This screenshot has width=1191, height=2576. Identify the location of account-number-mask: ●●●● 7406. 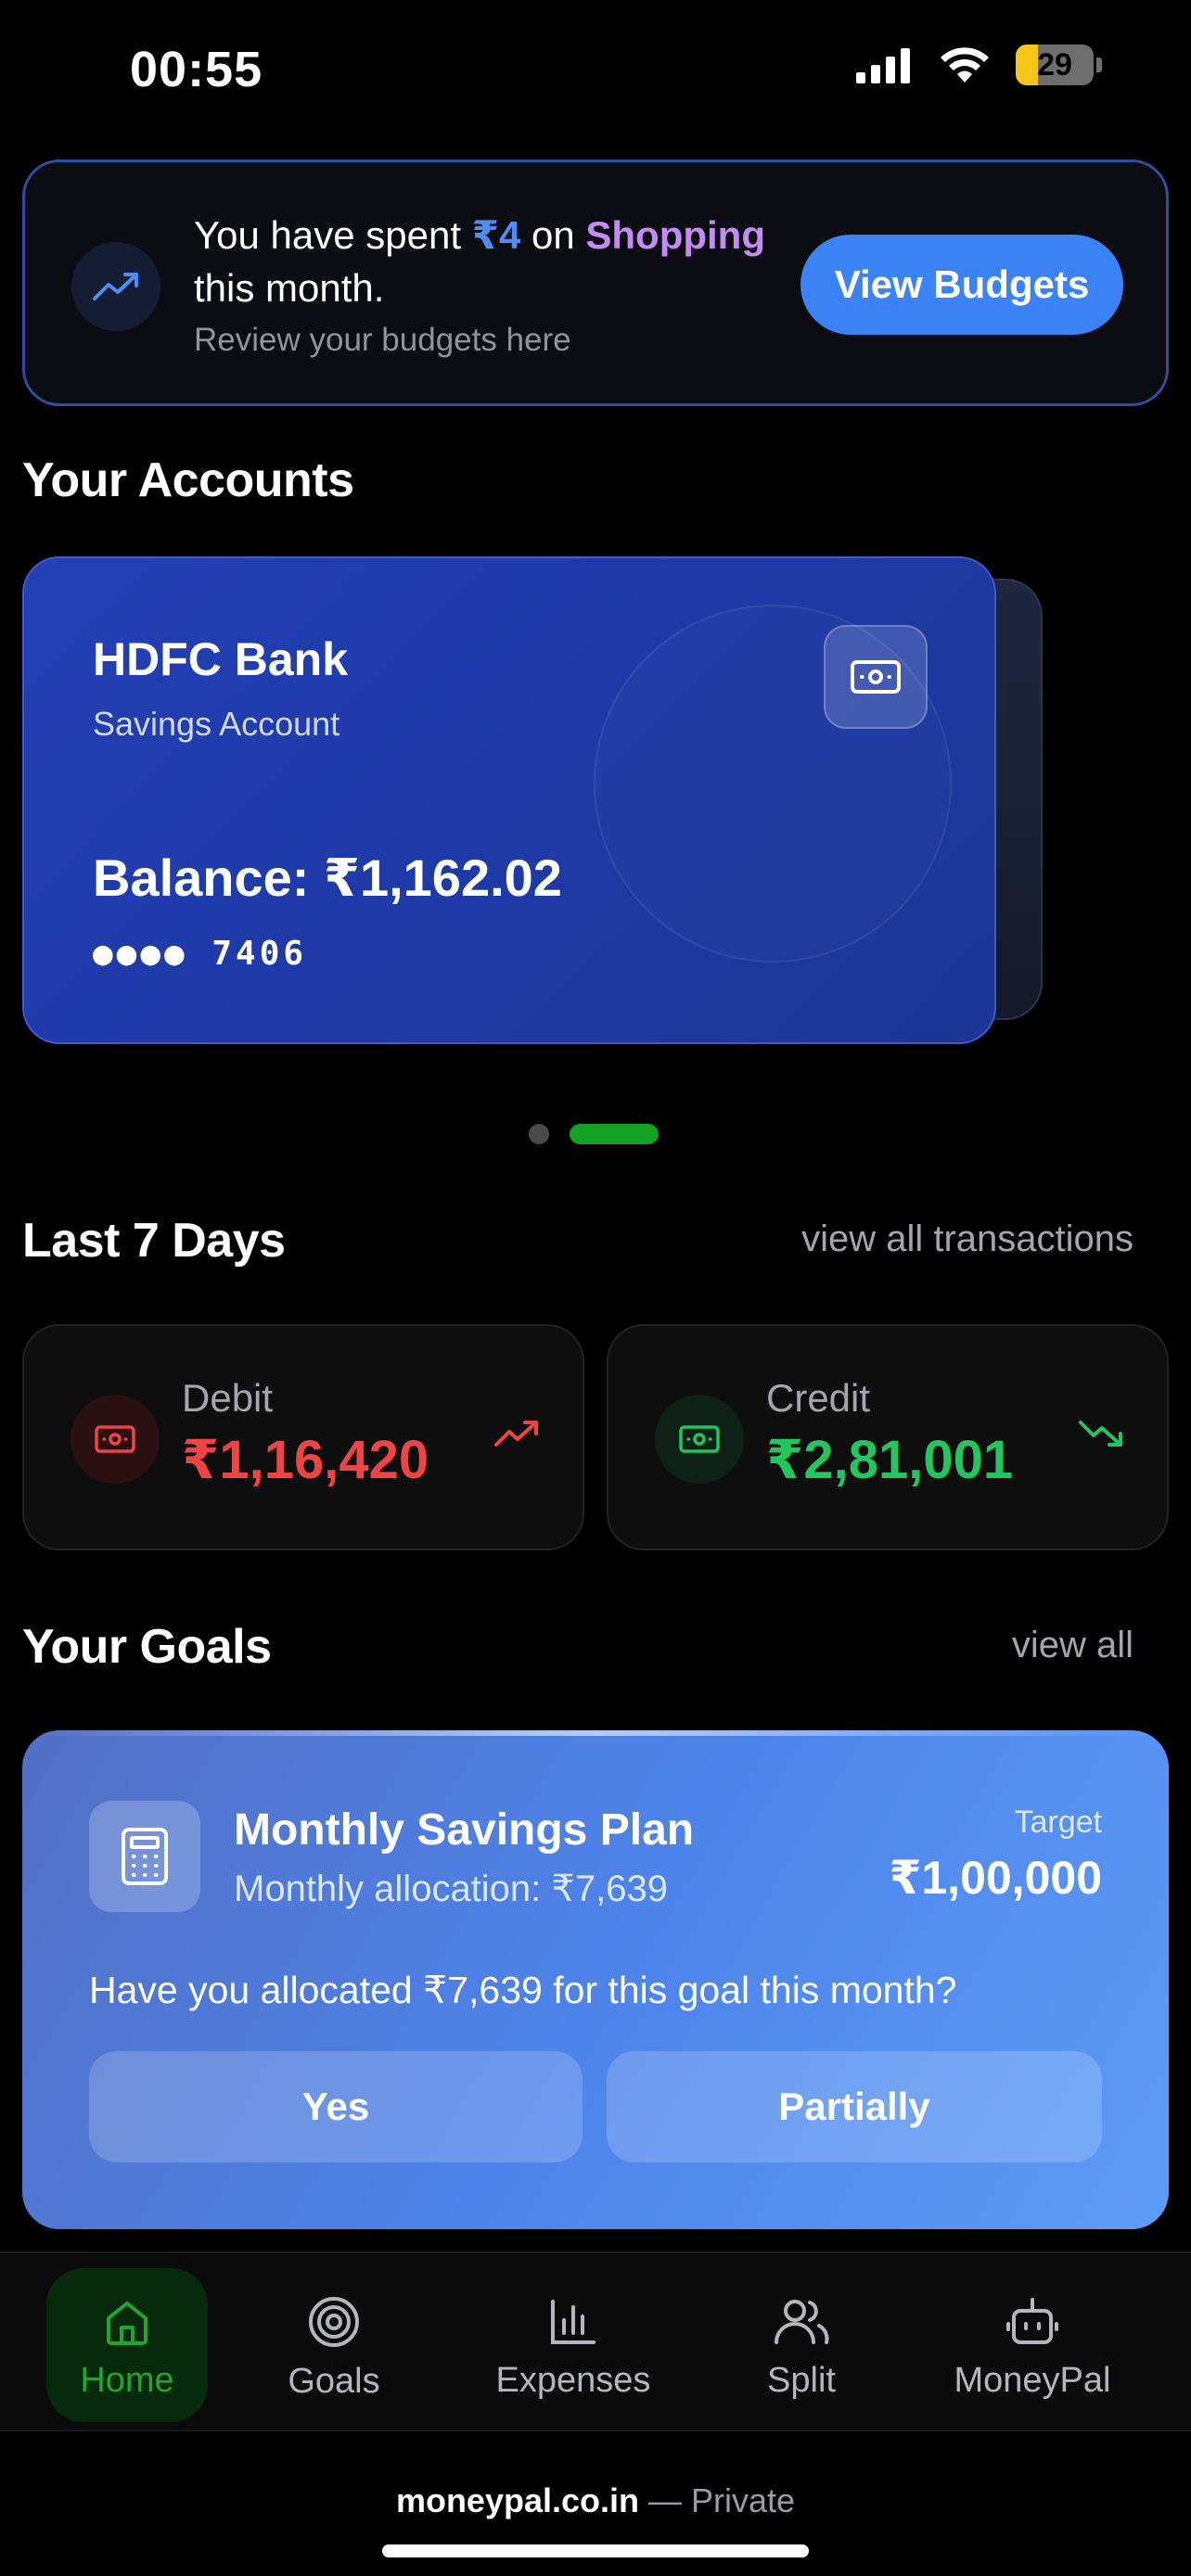
(200, 954).